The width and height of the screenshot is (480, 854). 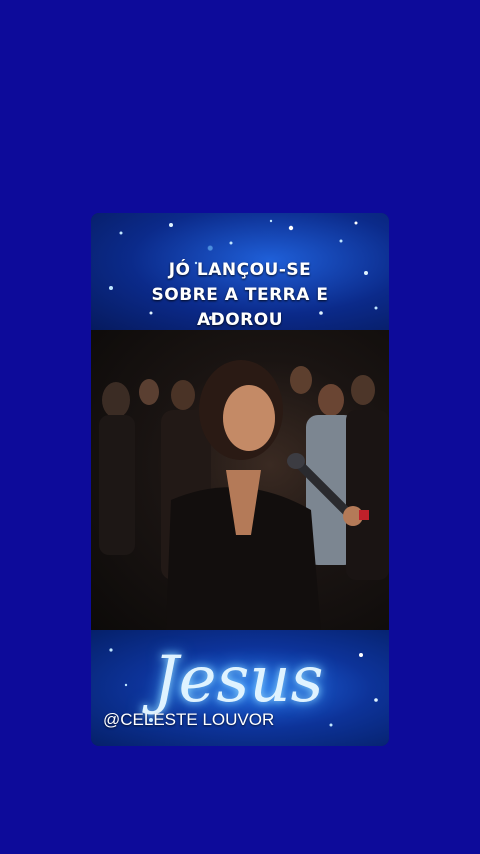 I want to click on top-sparkle-banner: JÓ LANÇOU-SE SOBRE A TERRA E ADOROU, so click(x=240, y=271).